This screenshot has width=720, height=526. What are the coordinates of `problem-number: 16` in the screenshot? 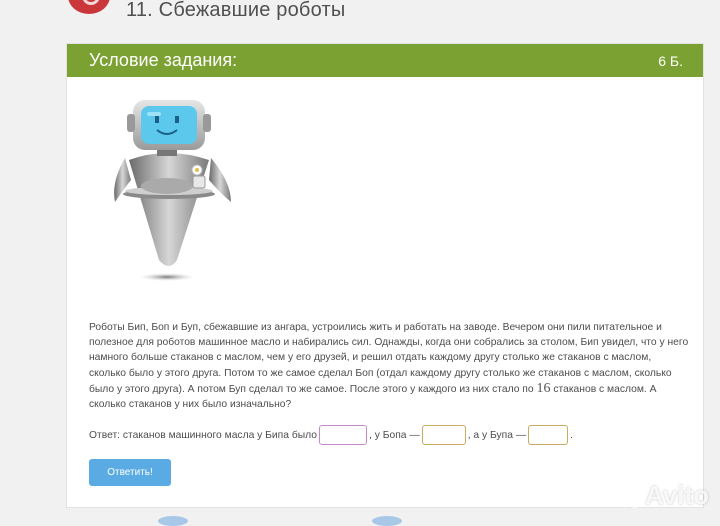 It's located at (543, 388).